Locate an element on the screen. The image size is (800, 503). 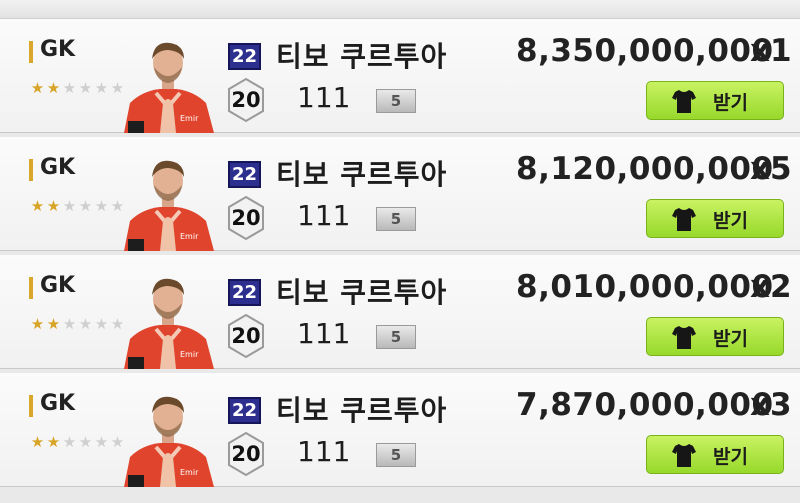
quantity: x5 is located at coordinates (771, 169).